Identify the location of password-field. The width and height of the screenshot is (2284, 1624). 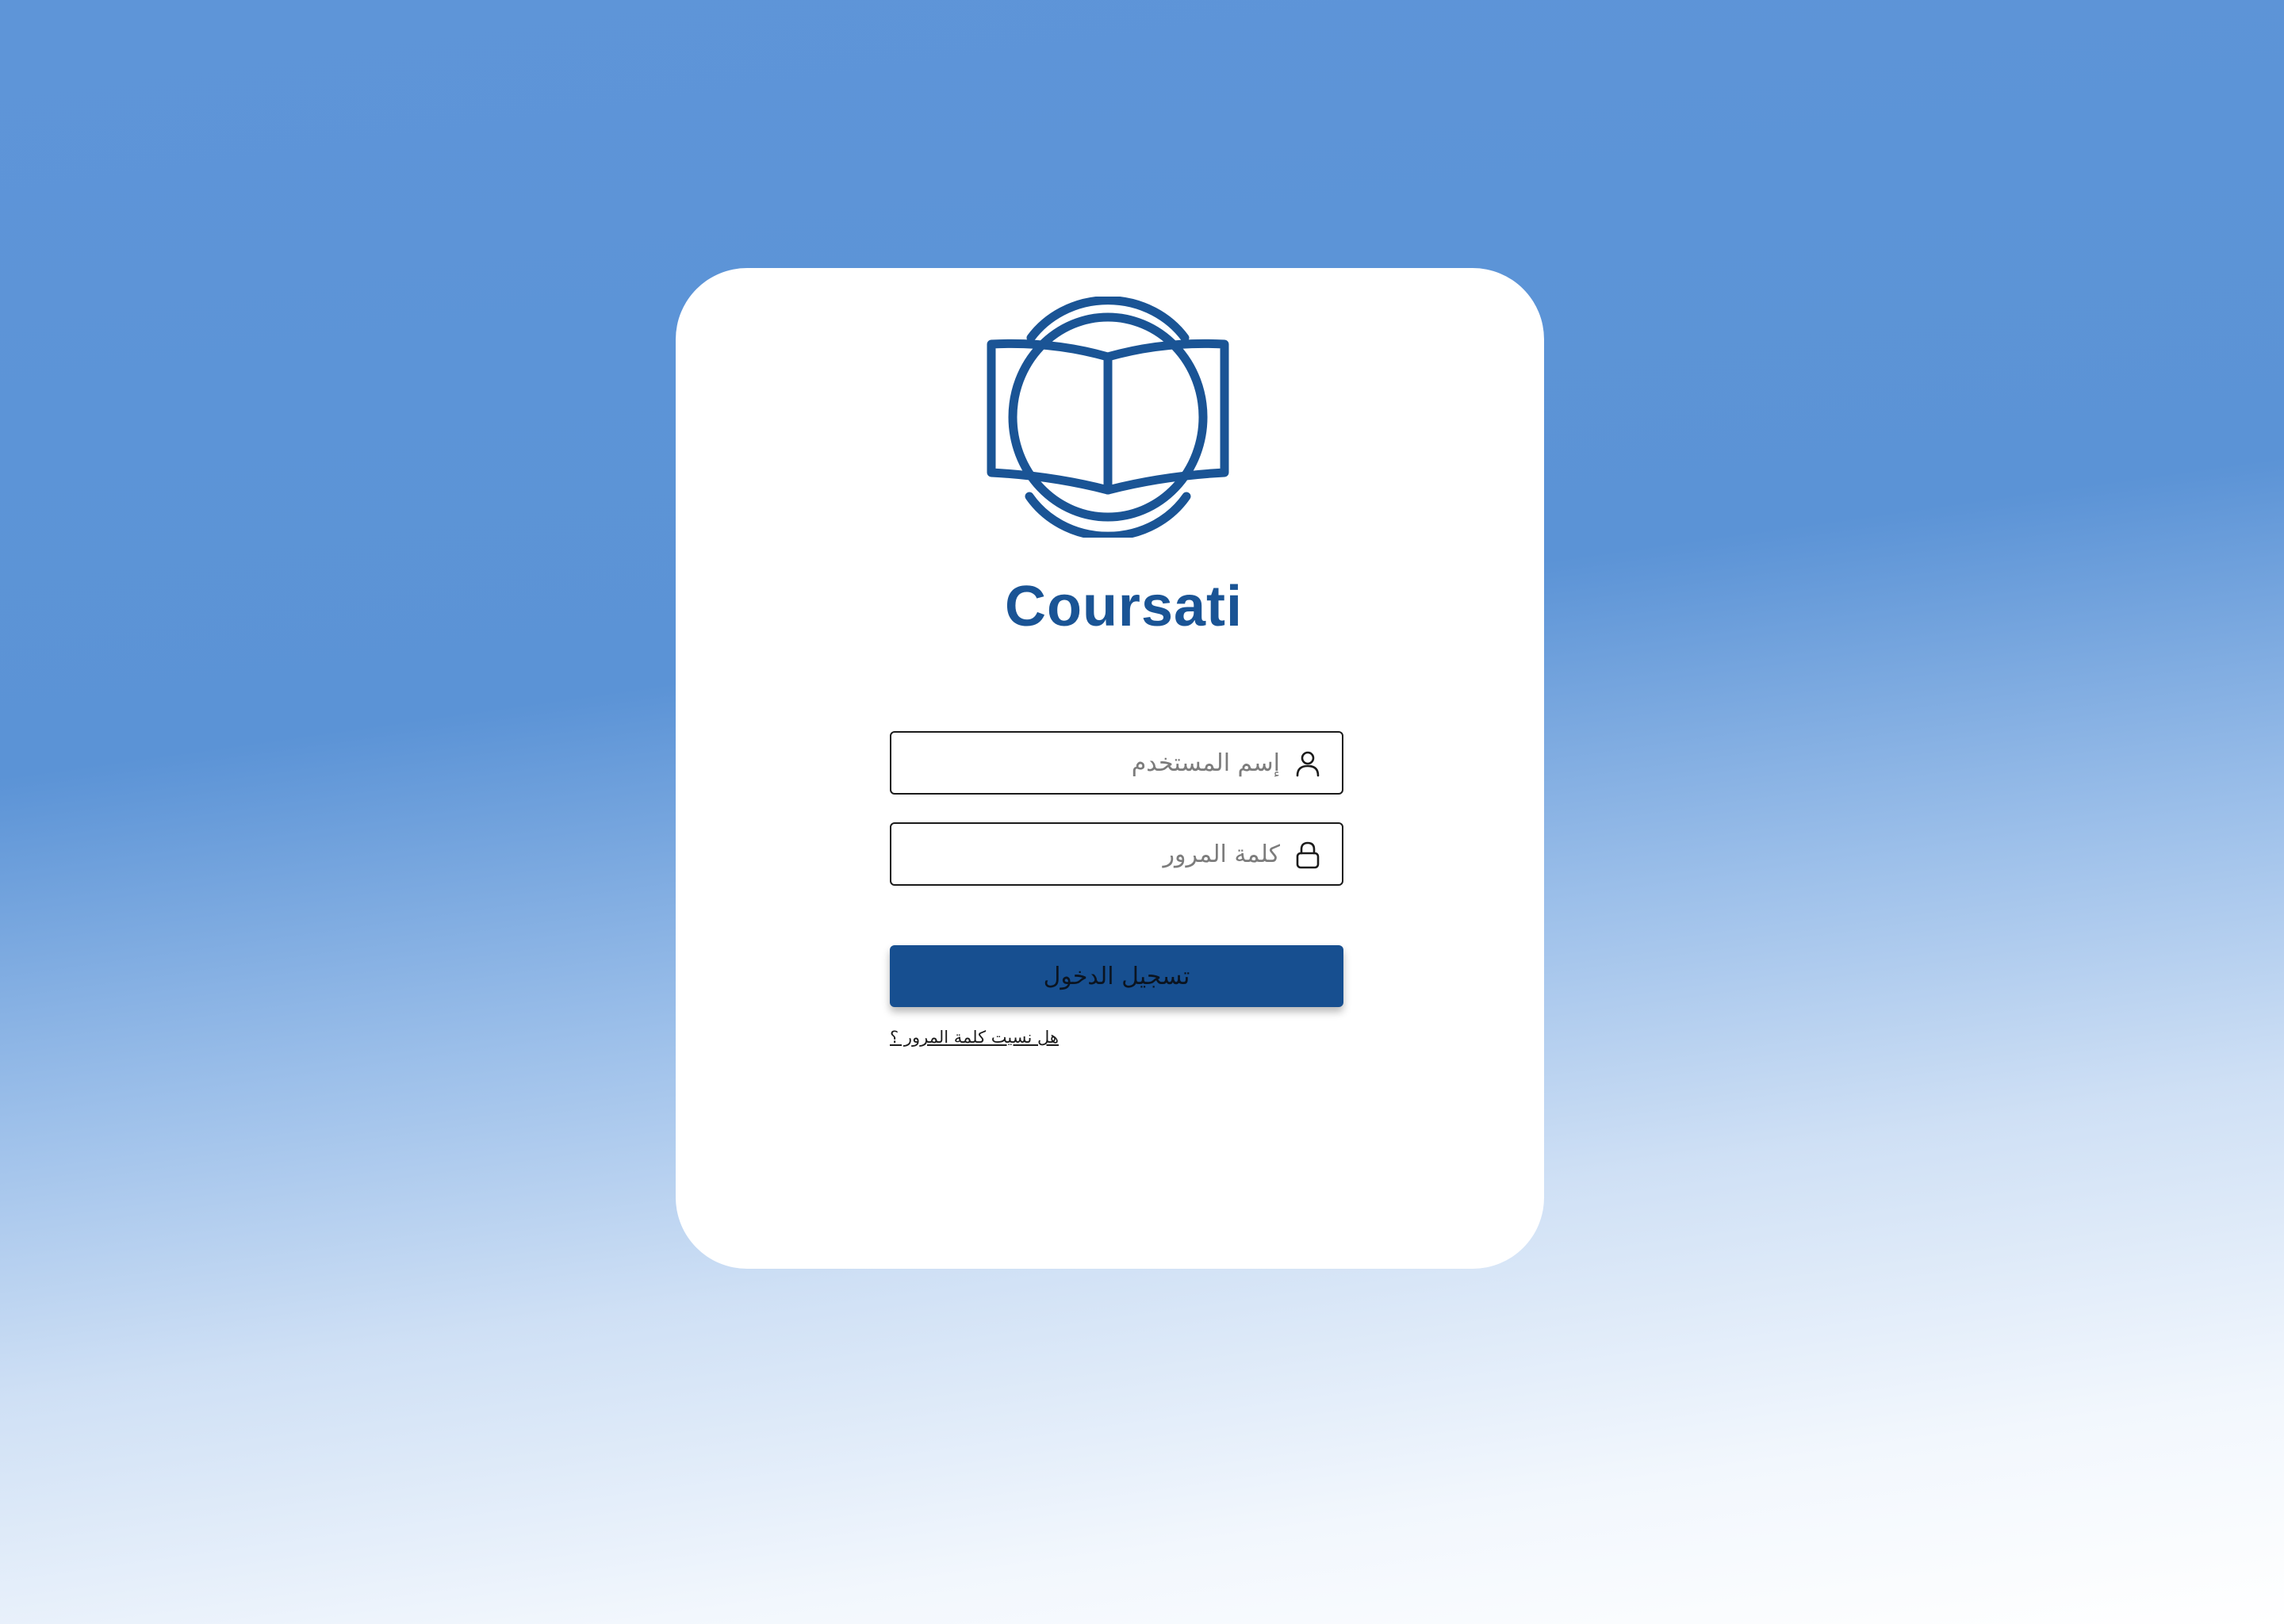
(1116, 854).